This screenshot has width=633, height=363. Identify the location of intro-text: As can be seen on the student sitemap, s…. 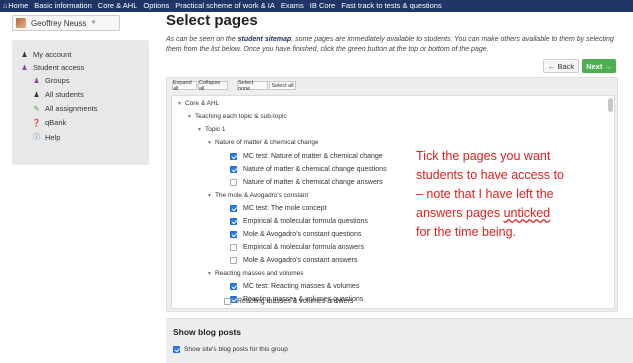
(393, 45).